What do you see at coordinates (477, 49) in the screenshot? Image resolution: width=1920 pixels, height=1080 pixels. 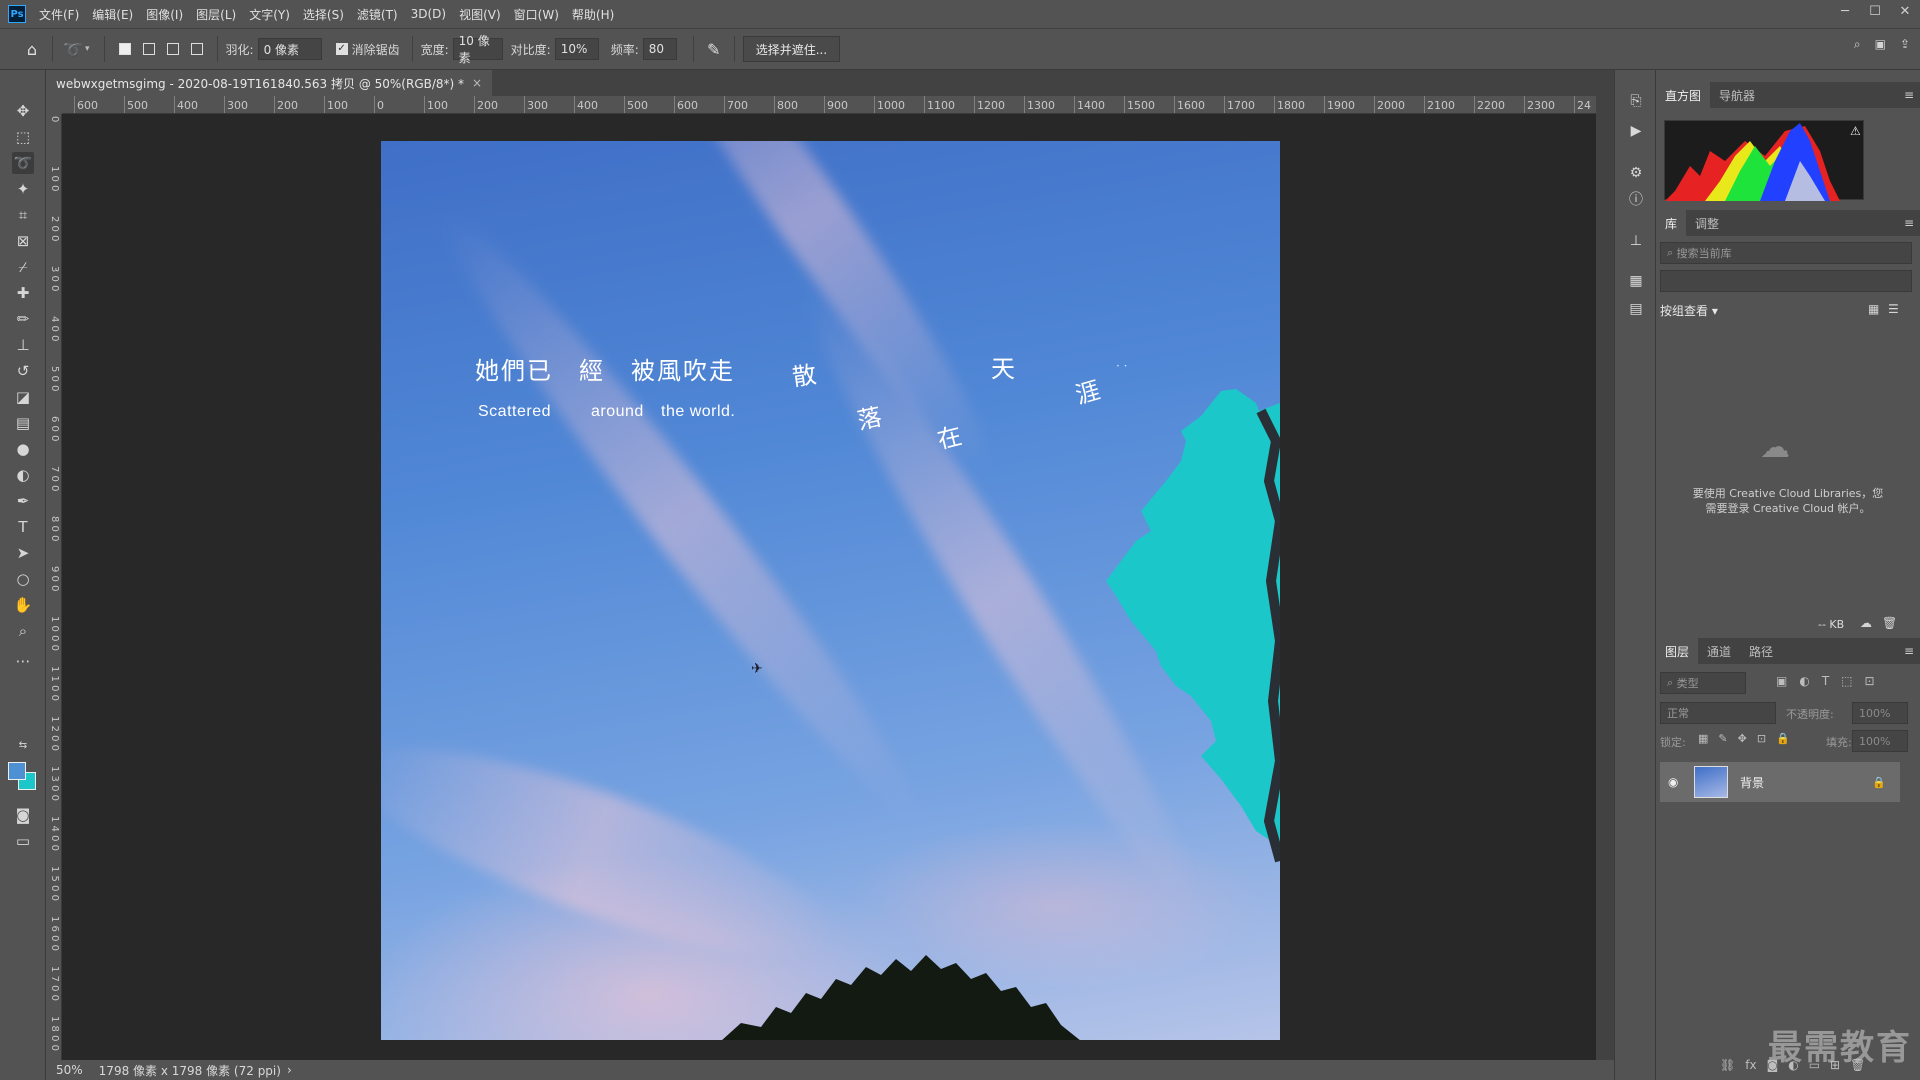 I see `width-input: 10 像素` at bounding box center [477, 49].